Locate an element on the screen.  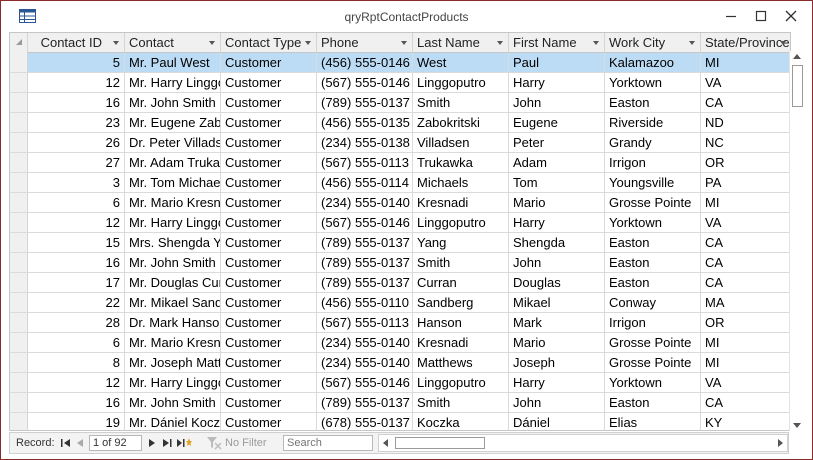
title-bar: qryRptContactProducts is located at coordinates (406, 16).